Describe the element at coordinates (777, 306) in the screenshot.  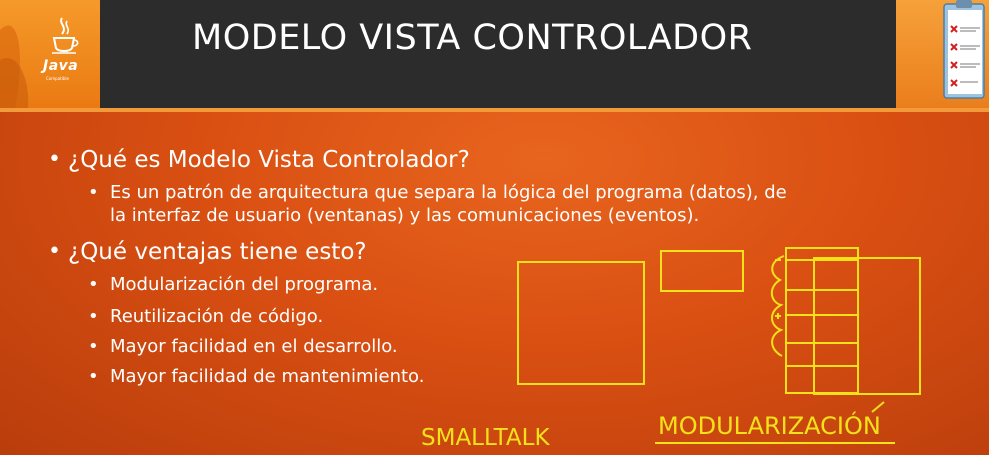
I see `drawn-brace` at that location.